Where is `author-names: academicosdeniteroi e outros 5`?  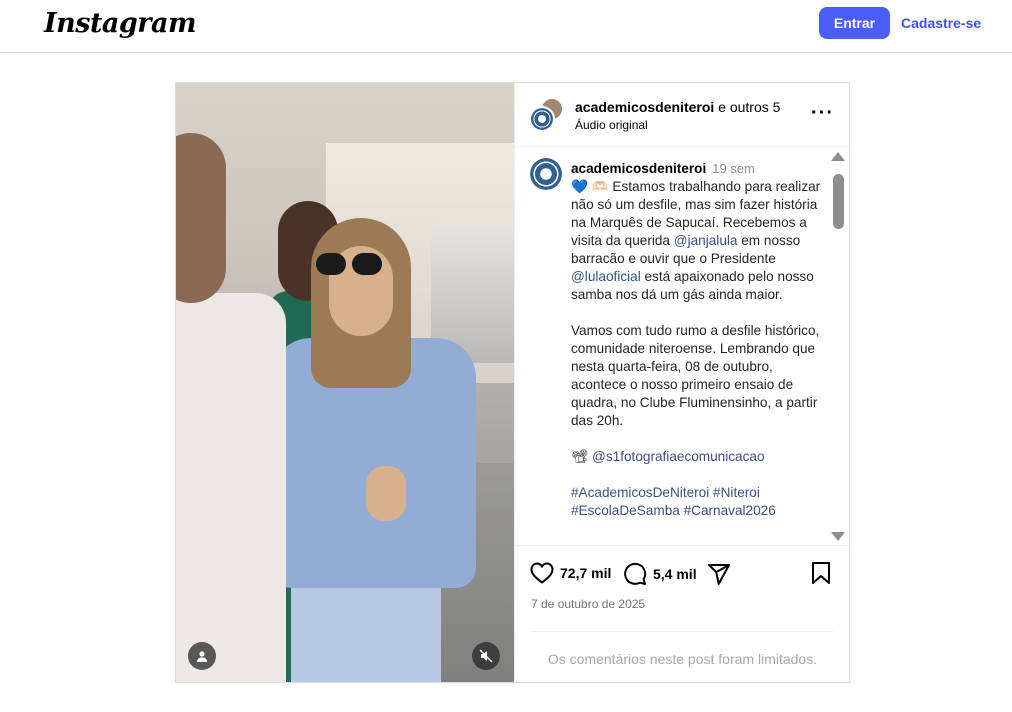 author-names: academicosdeniteroi e outros 5 is located at coordinates (677, 107).